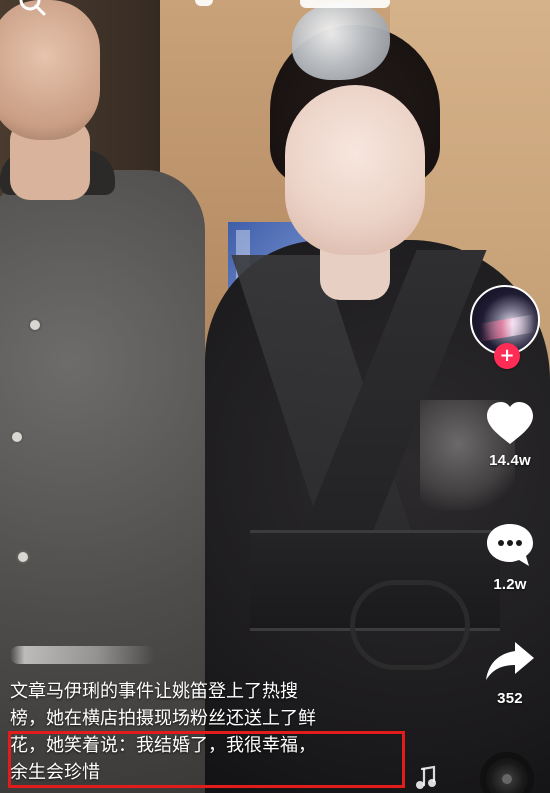  I want to click on comment-icon, so click(510, 545).